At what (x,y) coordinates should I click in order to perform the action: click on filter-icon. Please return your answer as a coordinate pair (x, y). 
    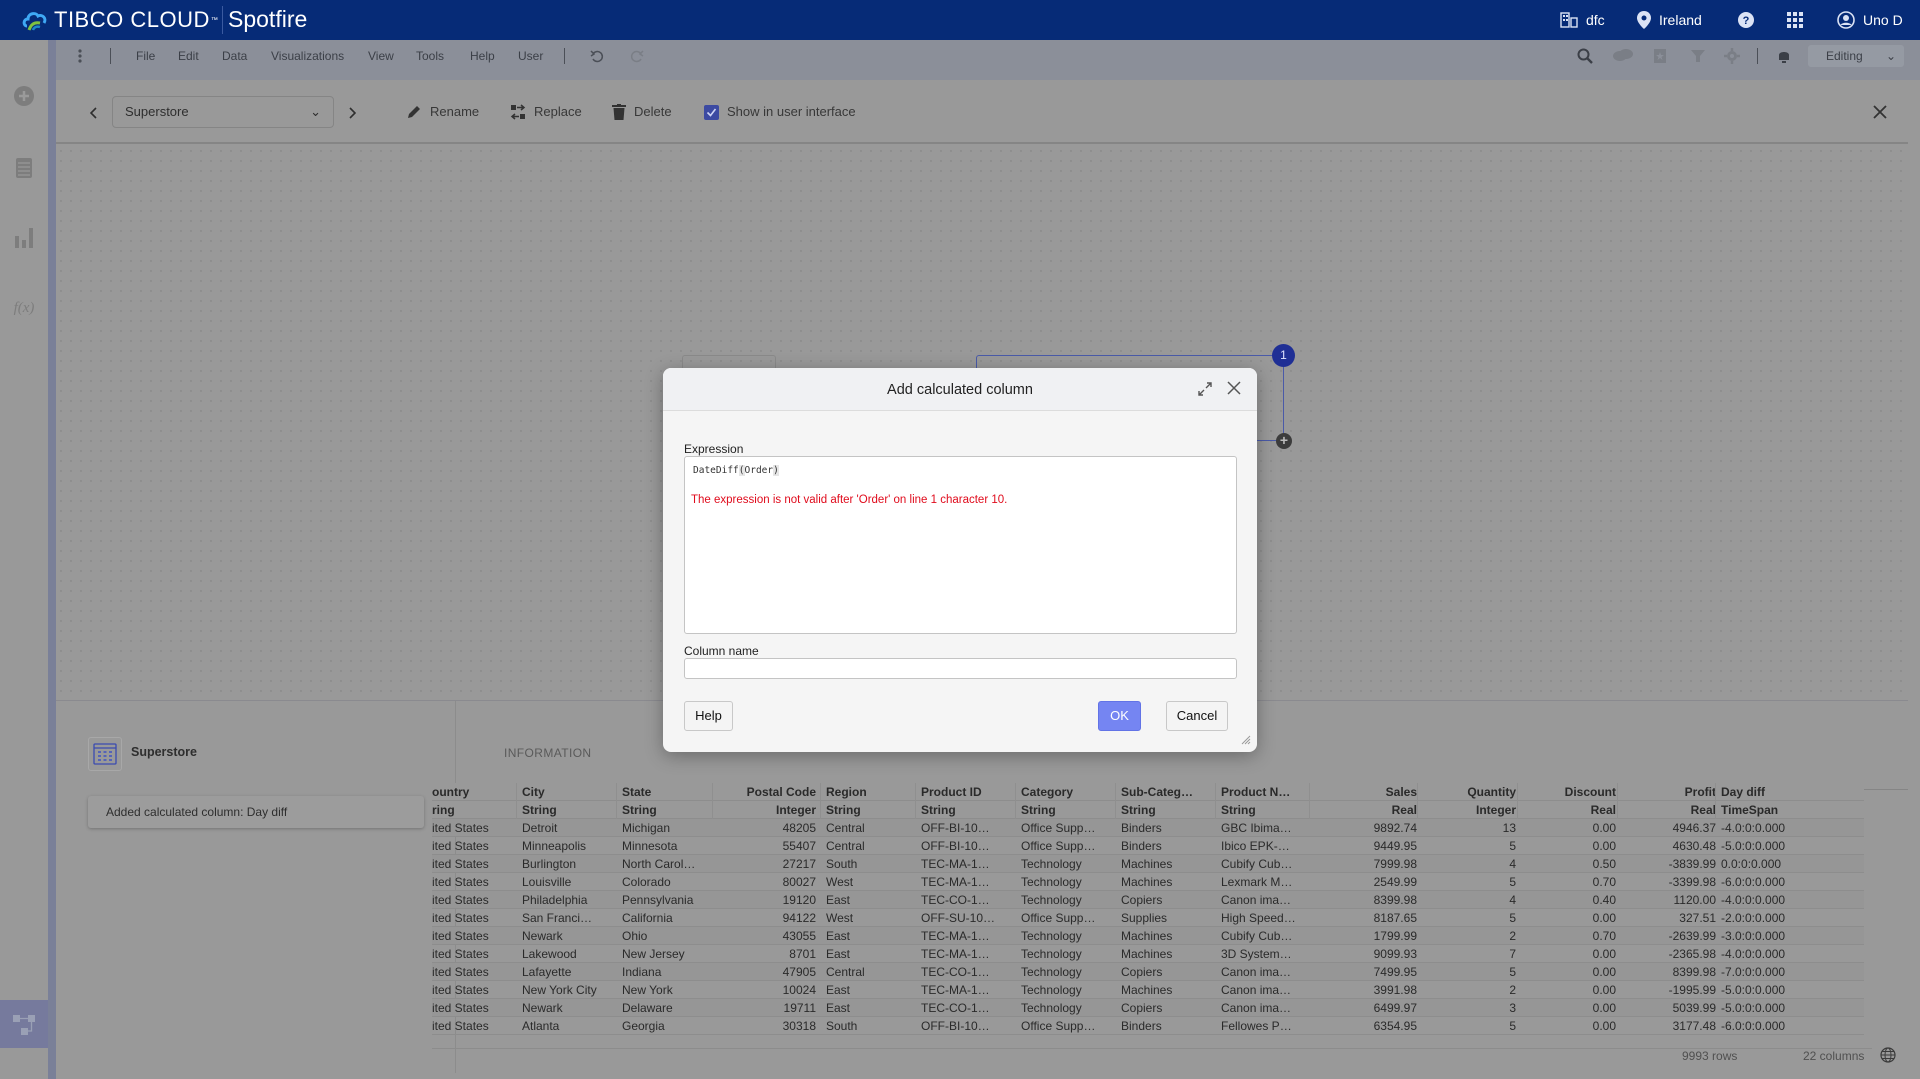
    Looking at the image, I should click on (1698, 56).